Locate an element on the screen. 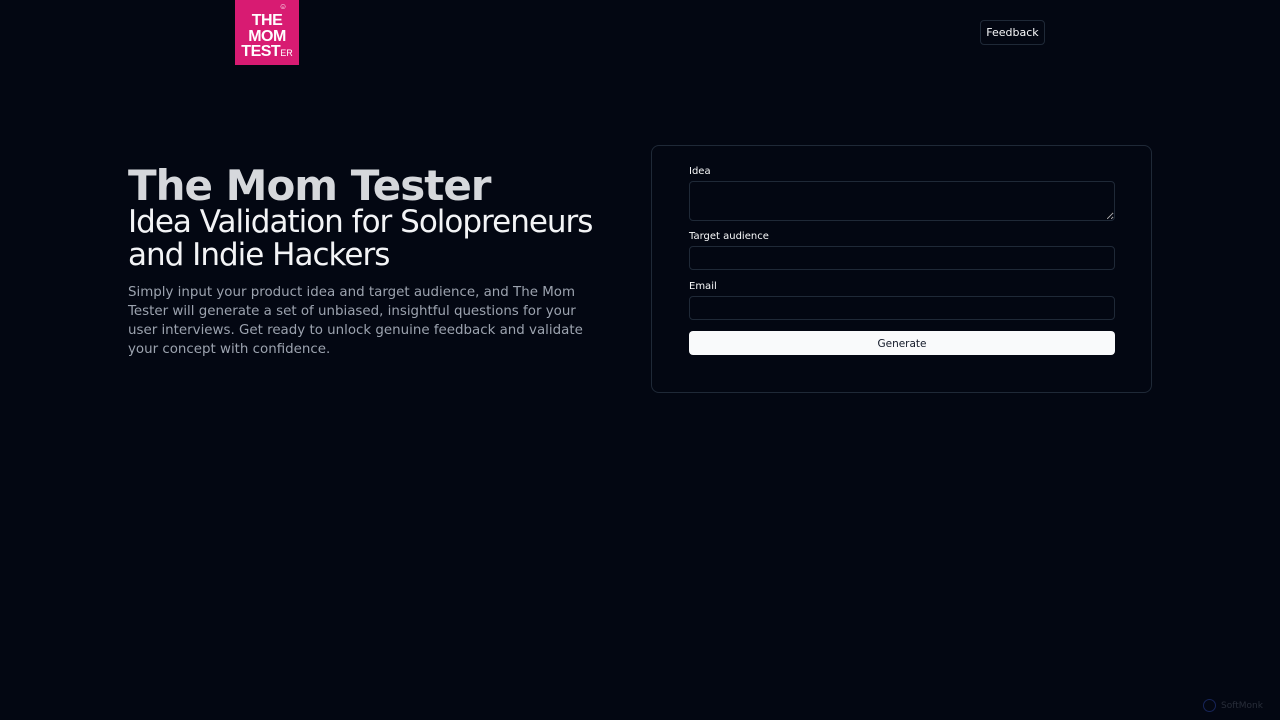 This screenshot has width=1280, height=720. target-audience-label: Target audience is located at coordinates (729, 236).